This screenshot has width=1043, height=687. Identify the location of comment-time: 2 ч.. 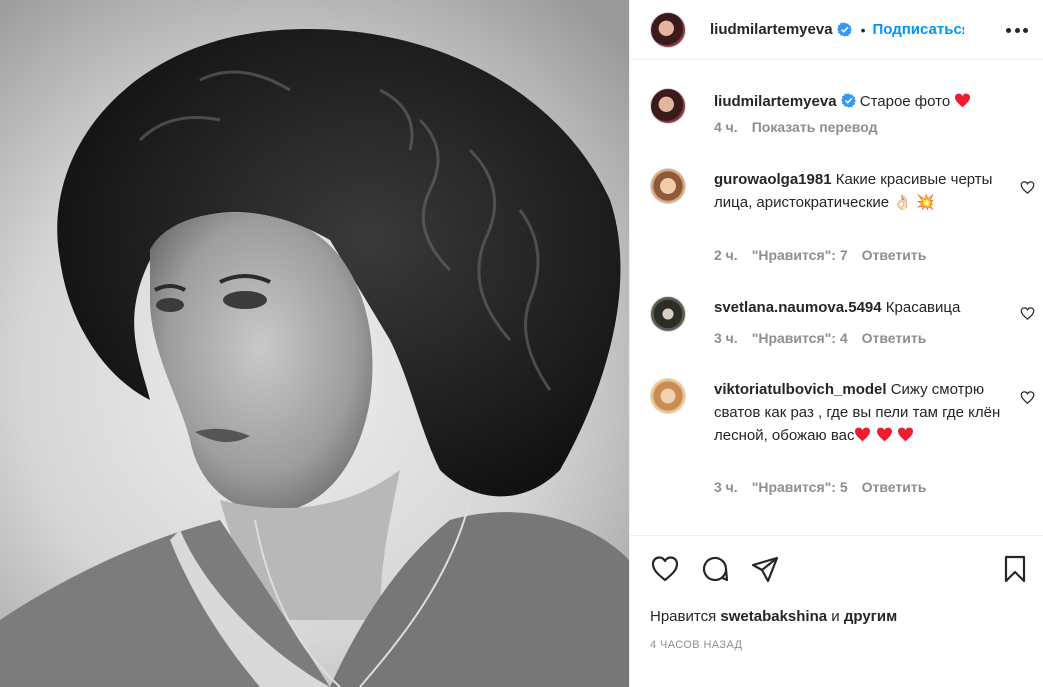
(726, 255).